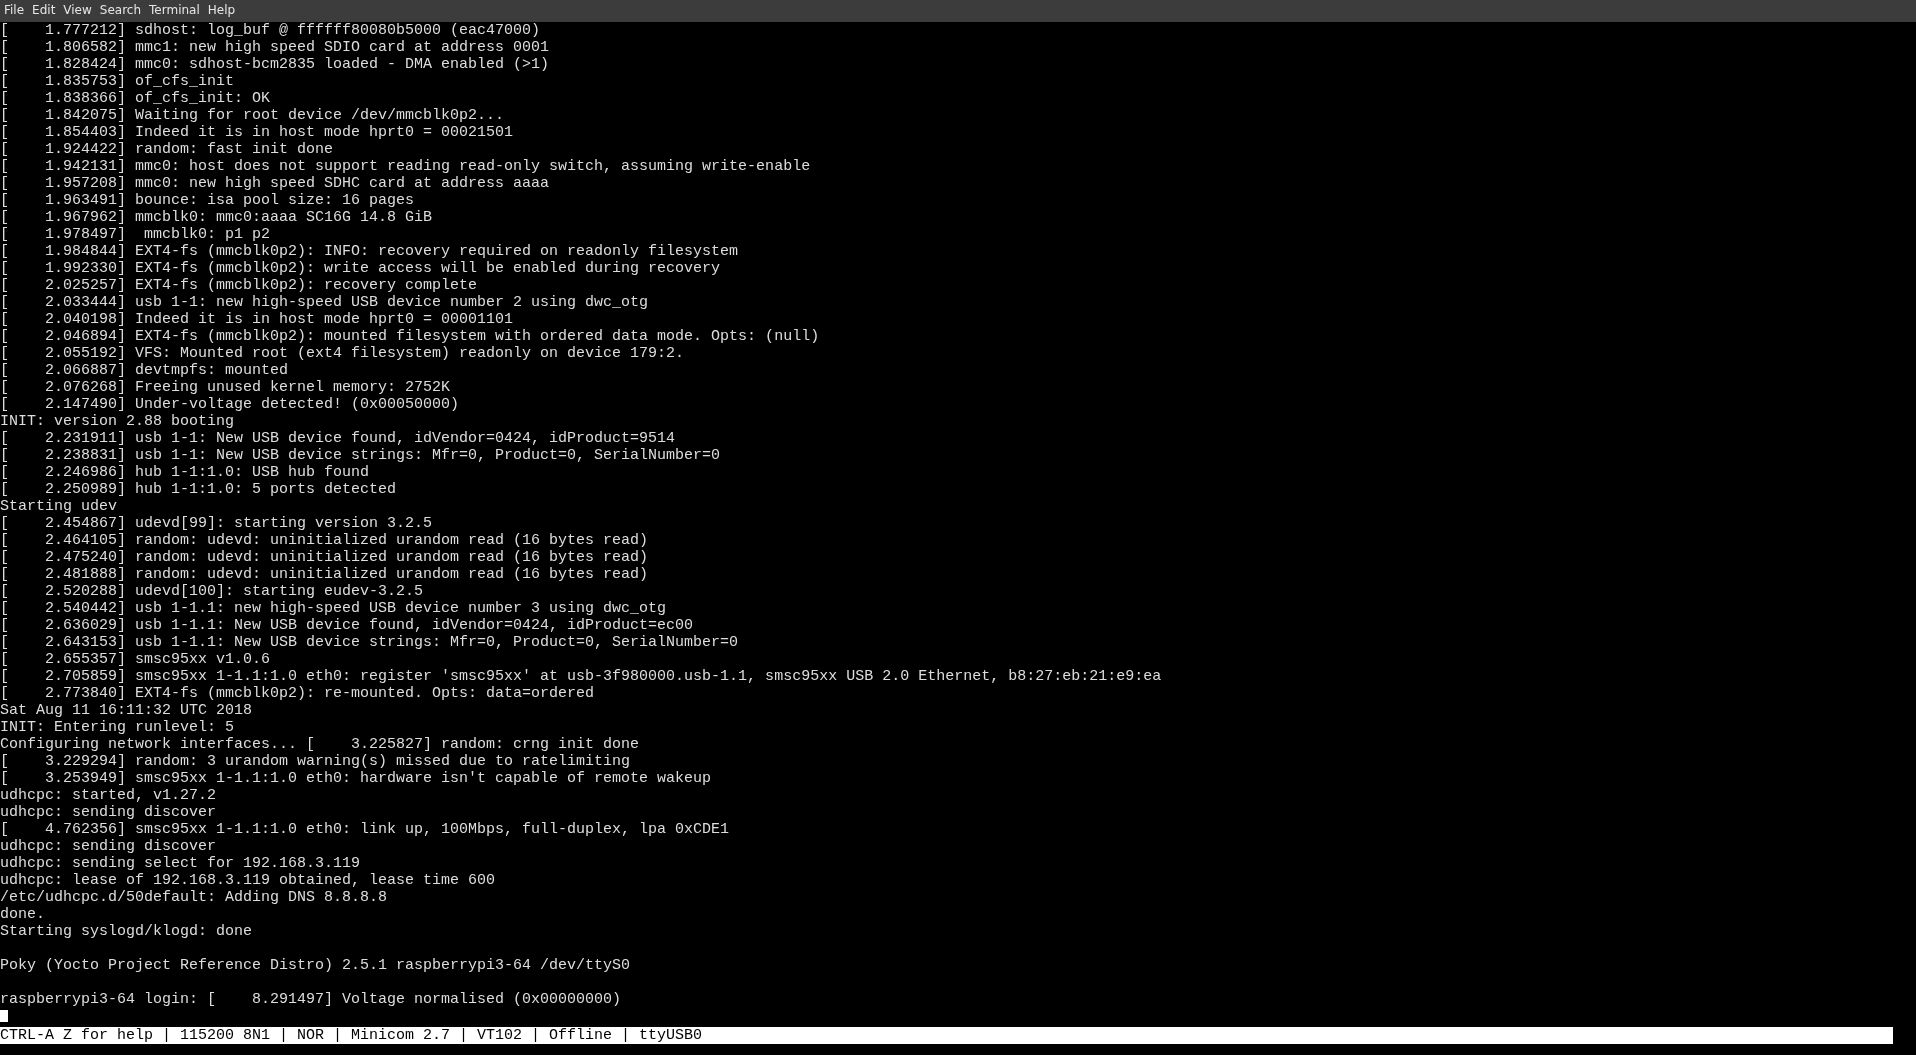 This screenshot has width=1916, height=1055. I want to click on terminal-line: udhcpc: started, v1.27.2, so click(108, 795).